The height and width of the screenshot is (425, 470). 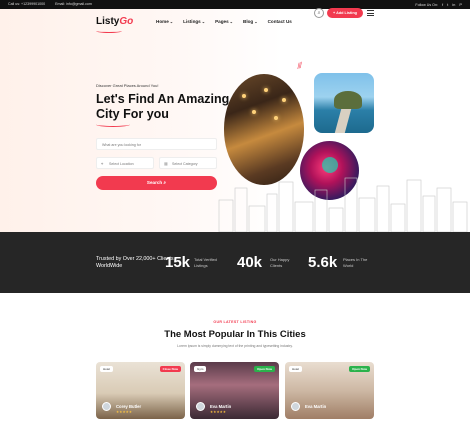 I want to click on logo-accent: Go, so click(x=126, y=21).